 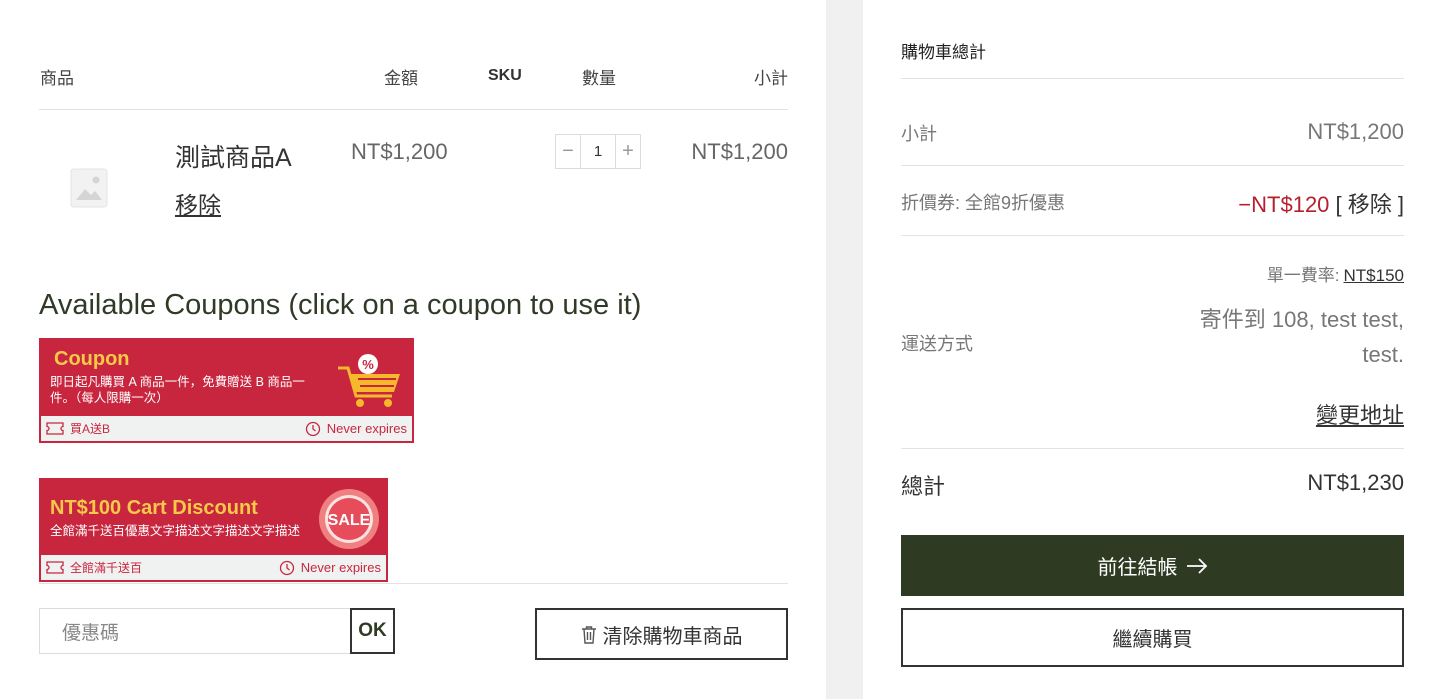 What do you see at coordinates (175, 531) in the screenshot?
I see `coupon-description: 全館滿千送百優惠文字描述文字描述文字描述` at bounding box center [175, 531].